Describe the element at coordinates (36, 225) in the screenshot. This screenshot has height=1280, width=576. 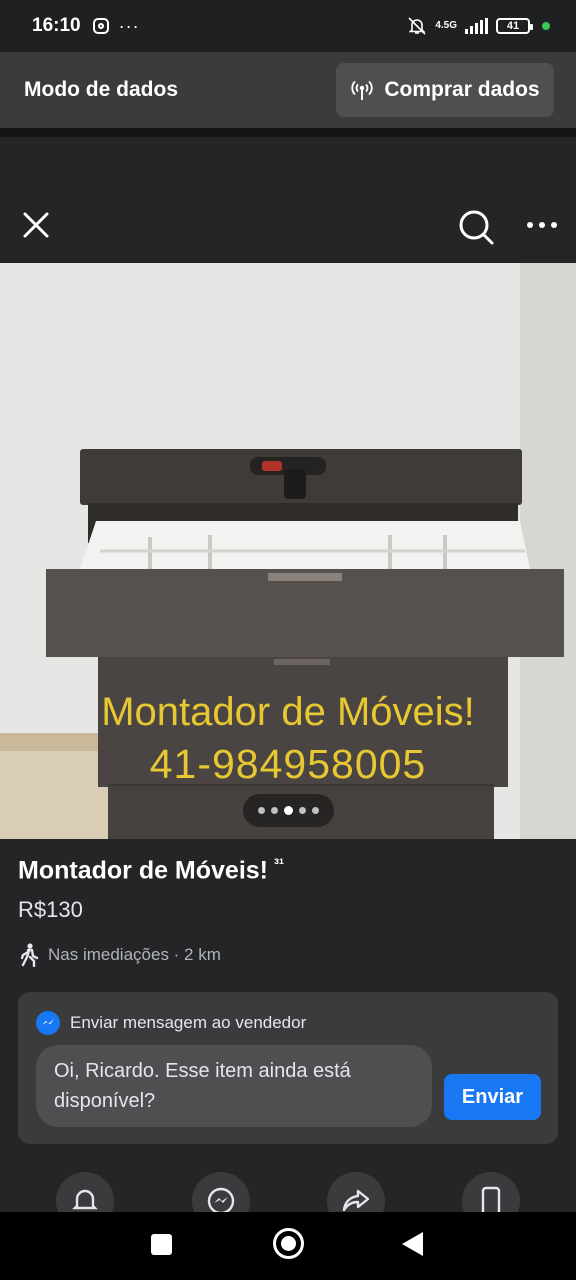
I see `close-icon` at that location.